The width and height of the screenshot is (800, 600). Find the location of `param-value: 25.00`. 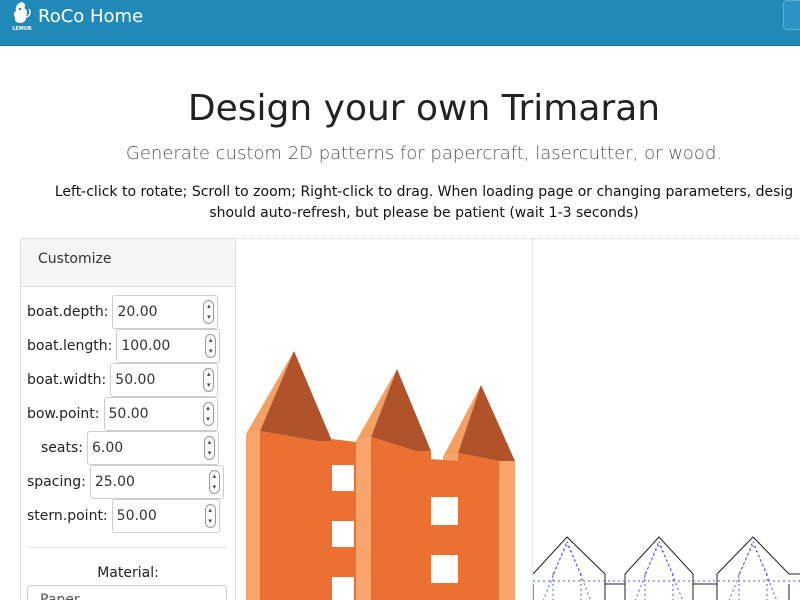

param-value: 25.00 is located at coordinates (114, 482).